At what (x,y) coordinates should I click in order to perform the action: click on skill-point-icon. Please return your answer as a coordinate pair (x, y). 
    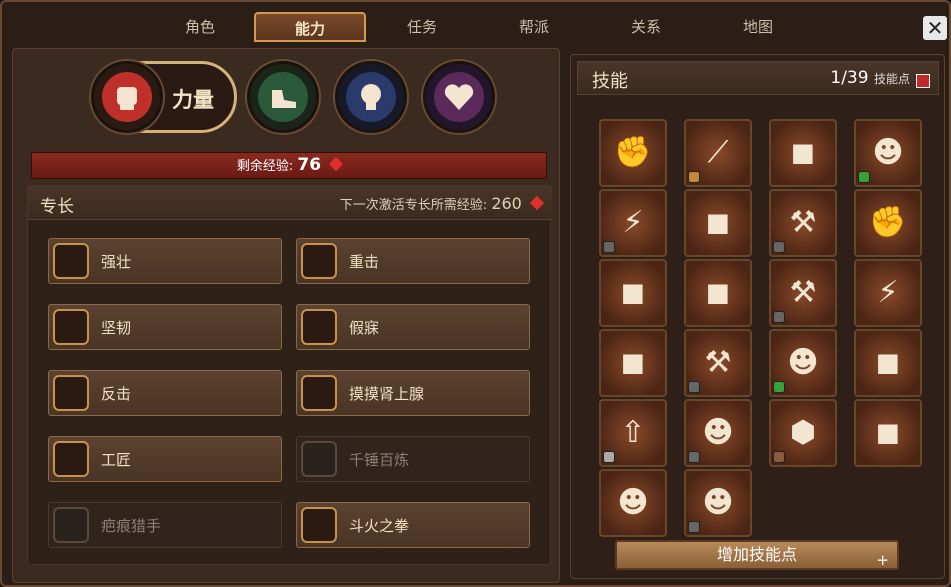
    Looking at the image, I should click on (923, 81).